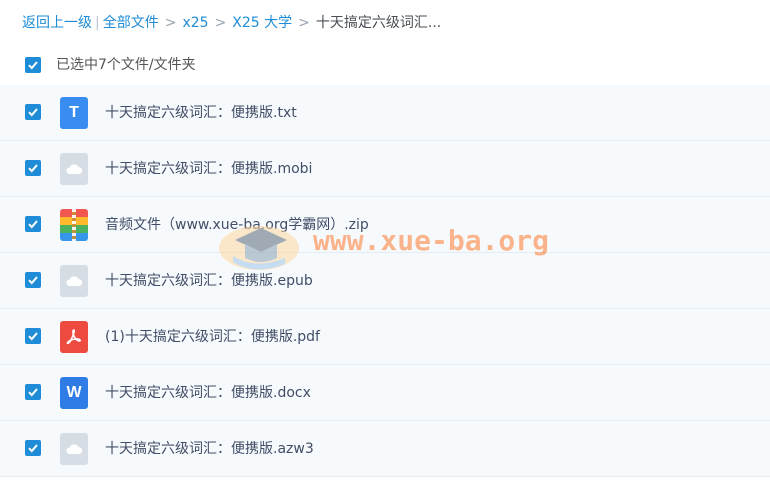 This screenshot has height=486, width=770. Describe the element at coordinates (209, 281) in the screenshot. I see `file-name: 十天搞定六级词汇：便携版.epub` at that location.